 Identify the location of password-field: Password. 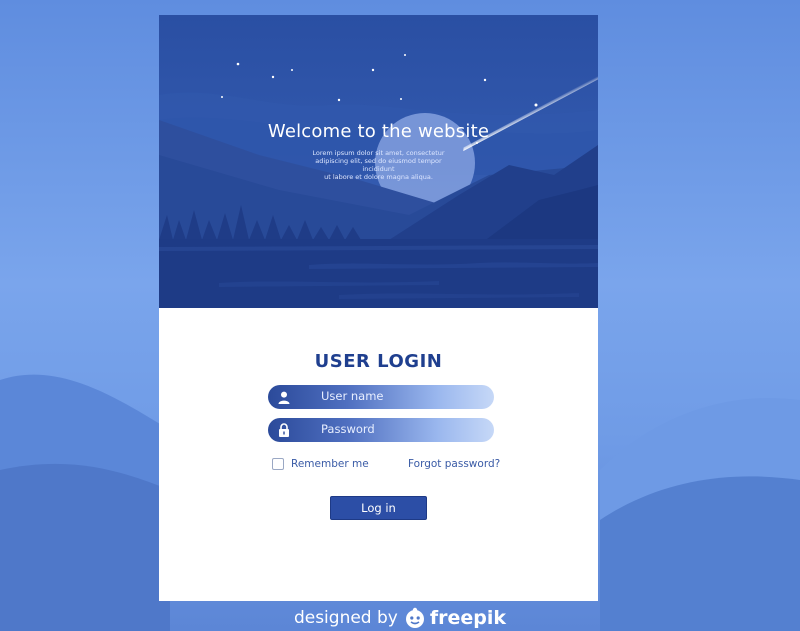
(381, 430).